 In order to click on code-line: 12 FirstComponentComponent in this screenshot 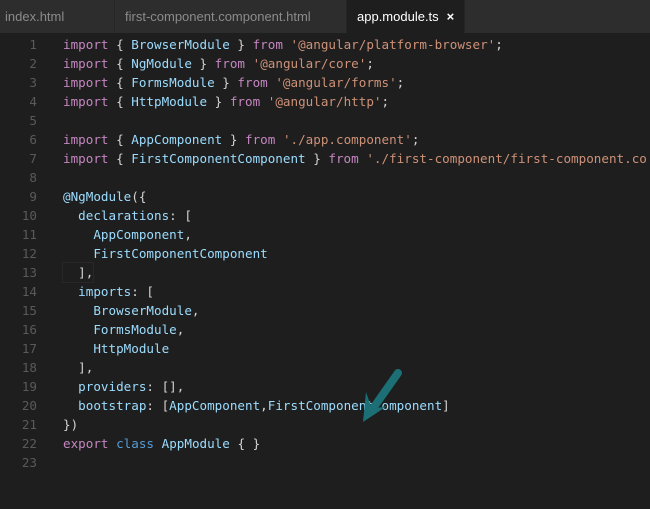, I will do `click(325, 253)`.